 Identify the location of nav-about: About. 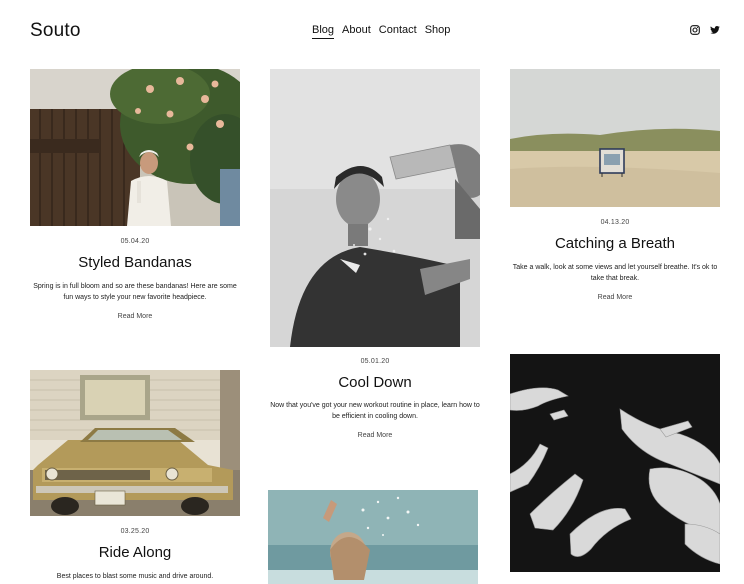
(356, 31).